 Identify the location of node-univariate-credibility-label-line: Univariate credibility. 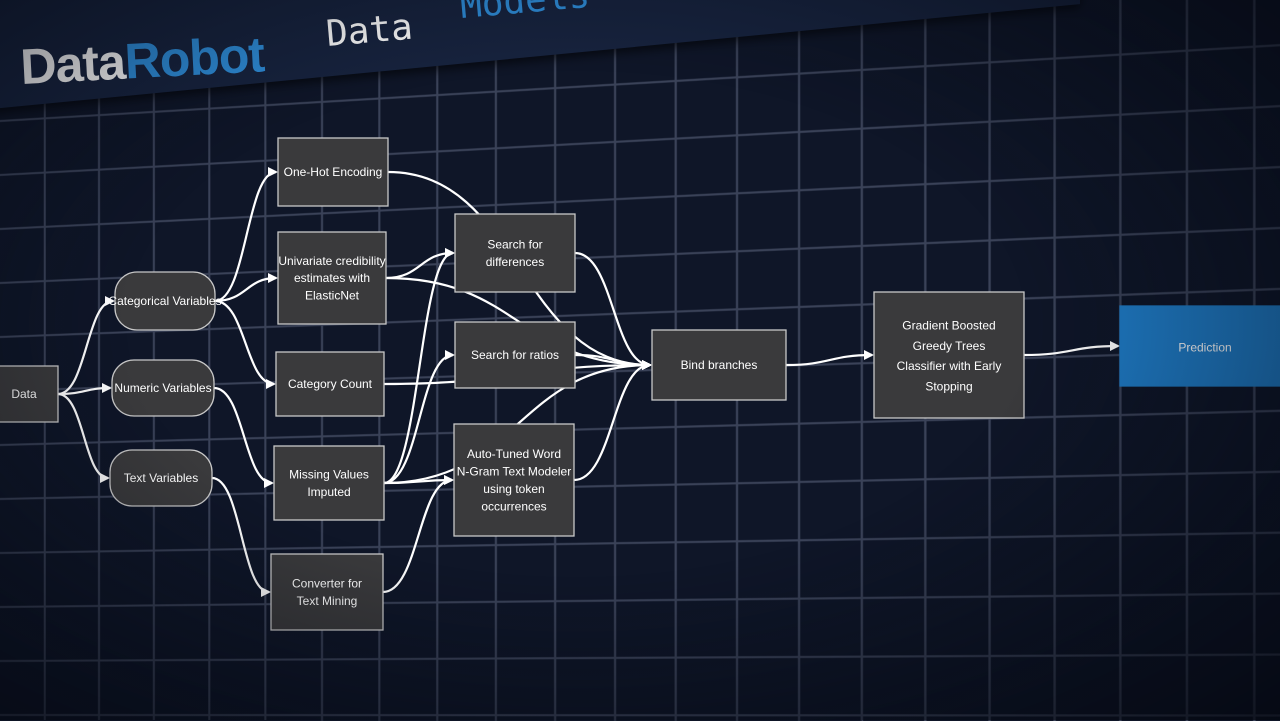
(331, 261).